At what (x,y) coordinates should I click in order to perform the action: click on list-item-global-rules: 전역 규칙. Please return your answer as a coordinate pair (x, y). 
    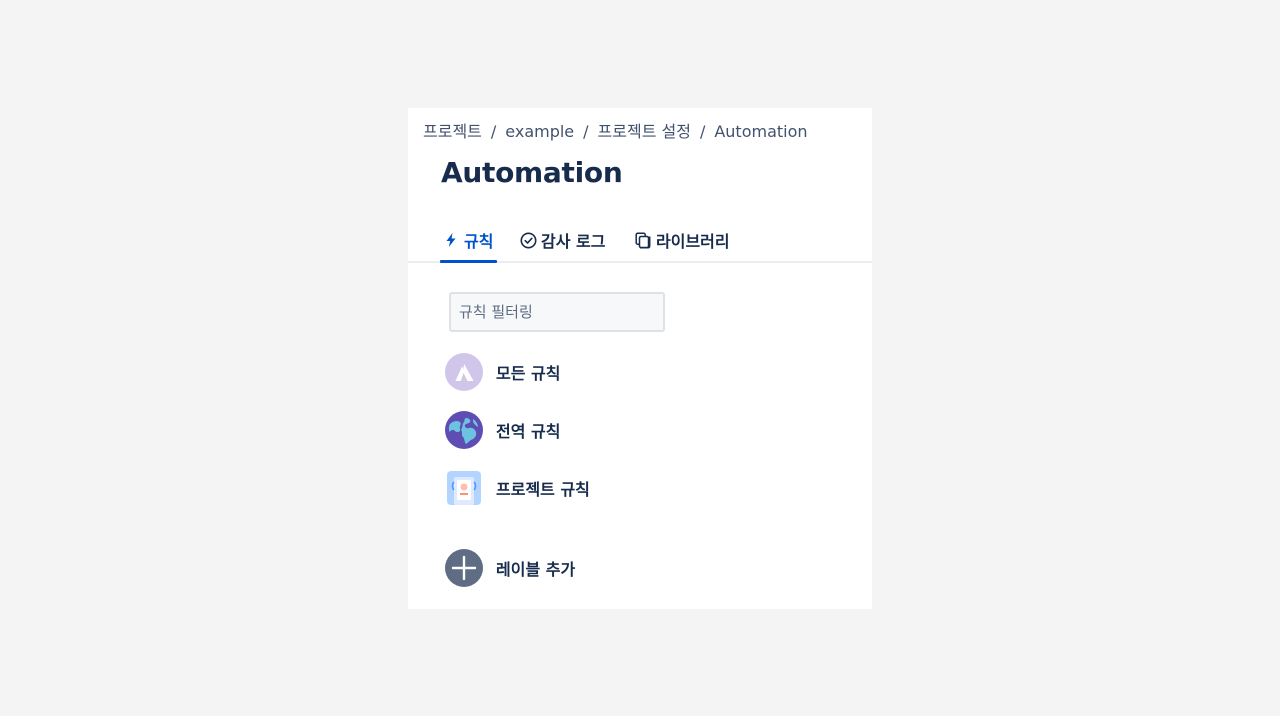
    Looking at the image, I should click on (502, 430).